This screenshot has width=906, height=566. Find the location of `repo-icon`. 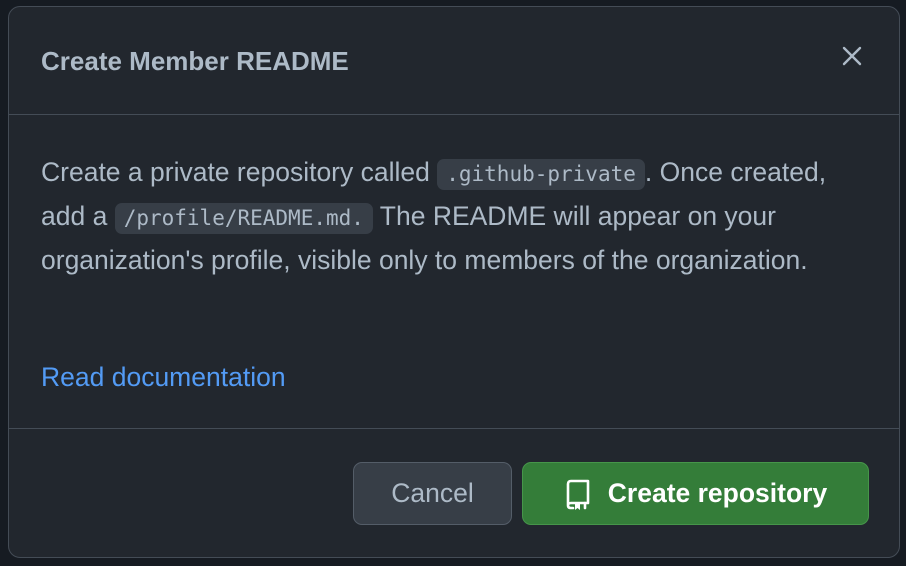

repo-icon is located at coordinates (578, 494).